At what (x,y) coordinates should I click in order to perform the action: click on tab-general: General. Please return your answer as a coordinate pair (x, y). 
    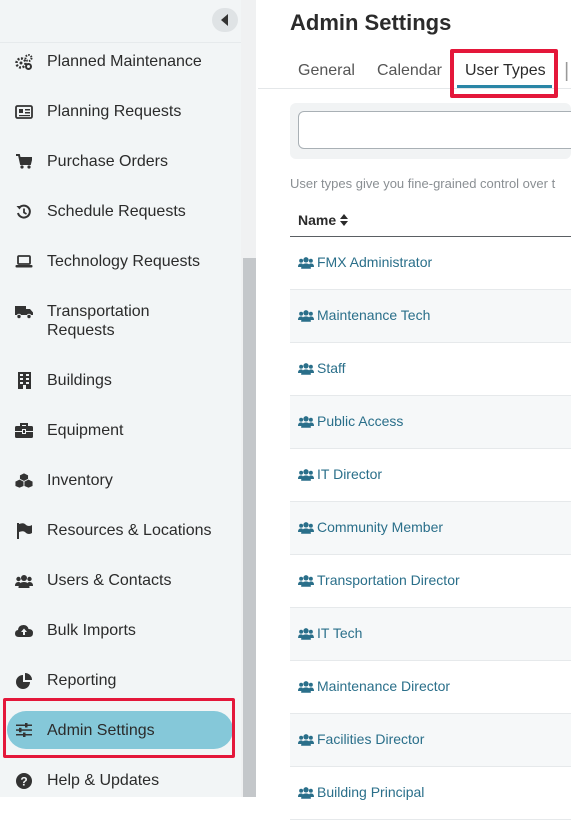
    Looking at the image, I should click on (326, 71).